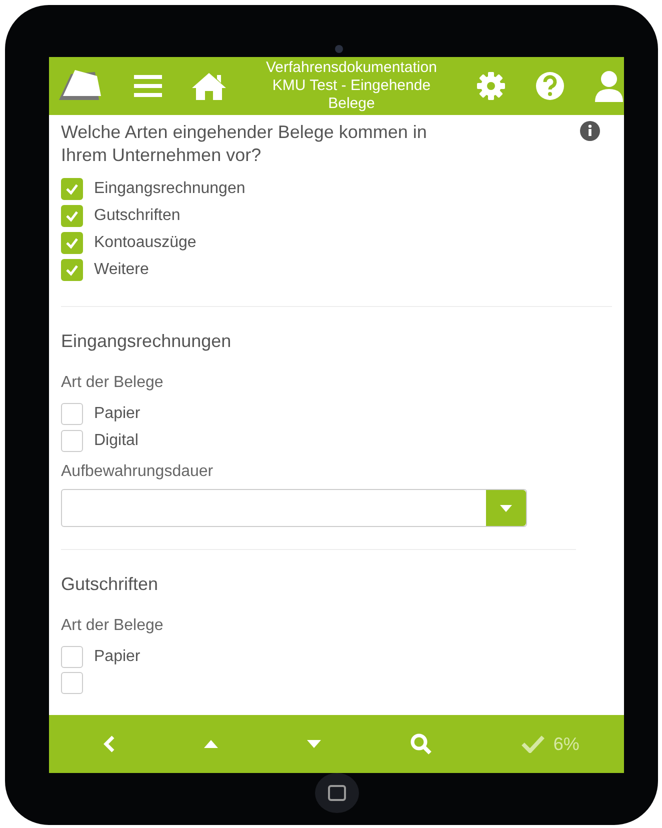  What do you see at coordinates (121, 270) in the screenshot?
I see `checkbox-label: Weitere` at bounding box center [121, 270].